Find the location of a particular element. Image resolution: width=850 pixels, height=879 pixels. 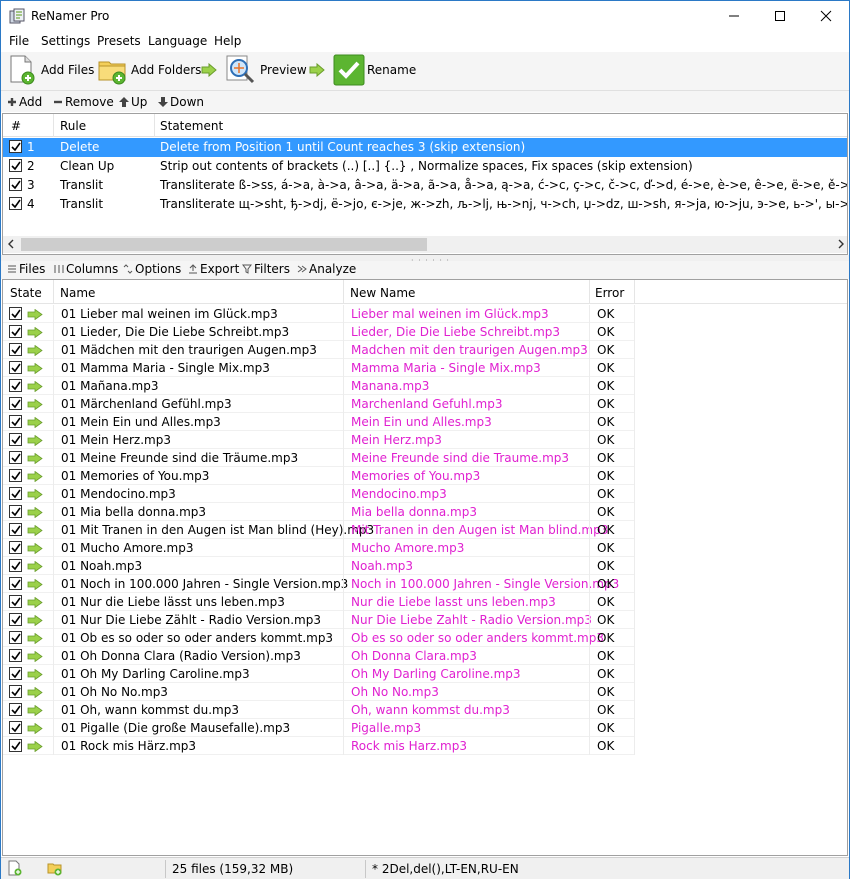

rules-col-num: # is located at coordinates (16, 126).